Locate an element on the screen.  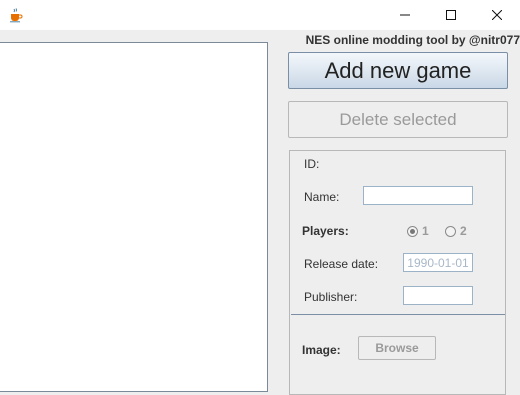
delete-selected-button: Delete selected is located at coordinates (398, 119).